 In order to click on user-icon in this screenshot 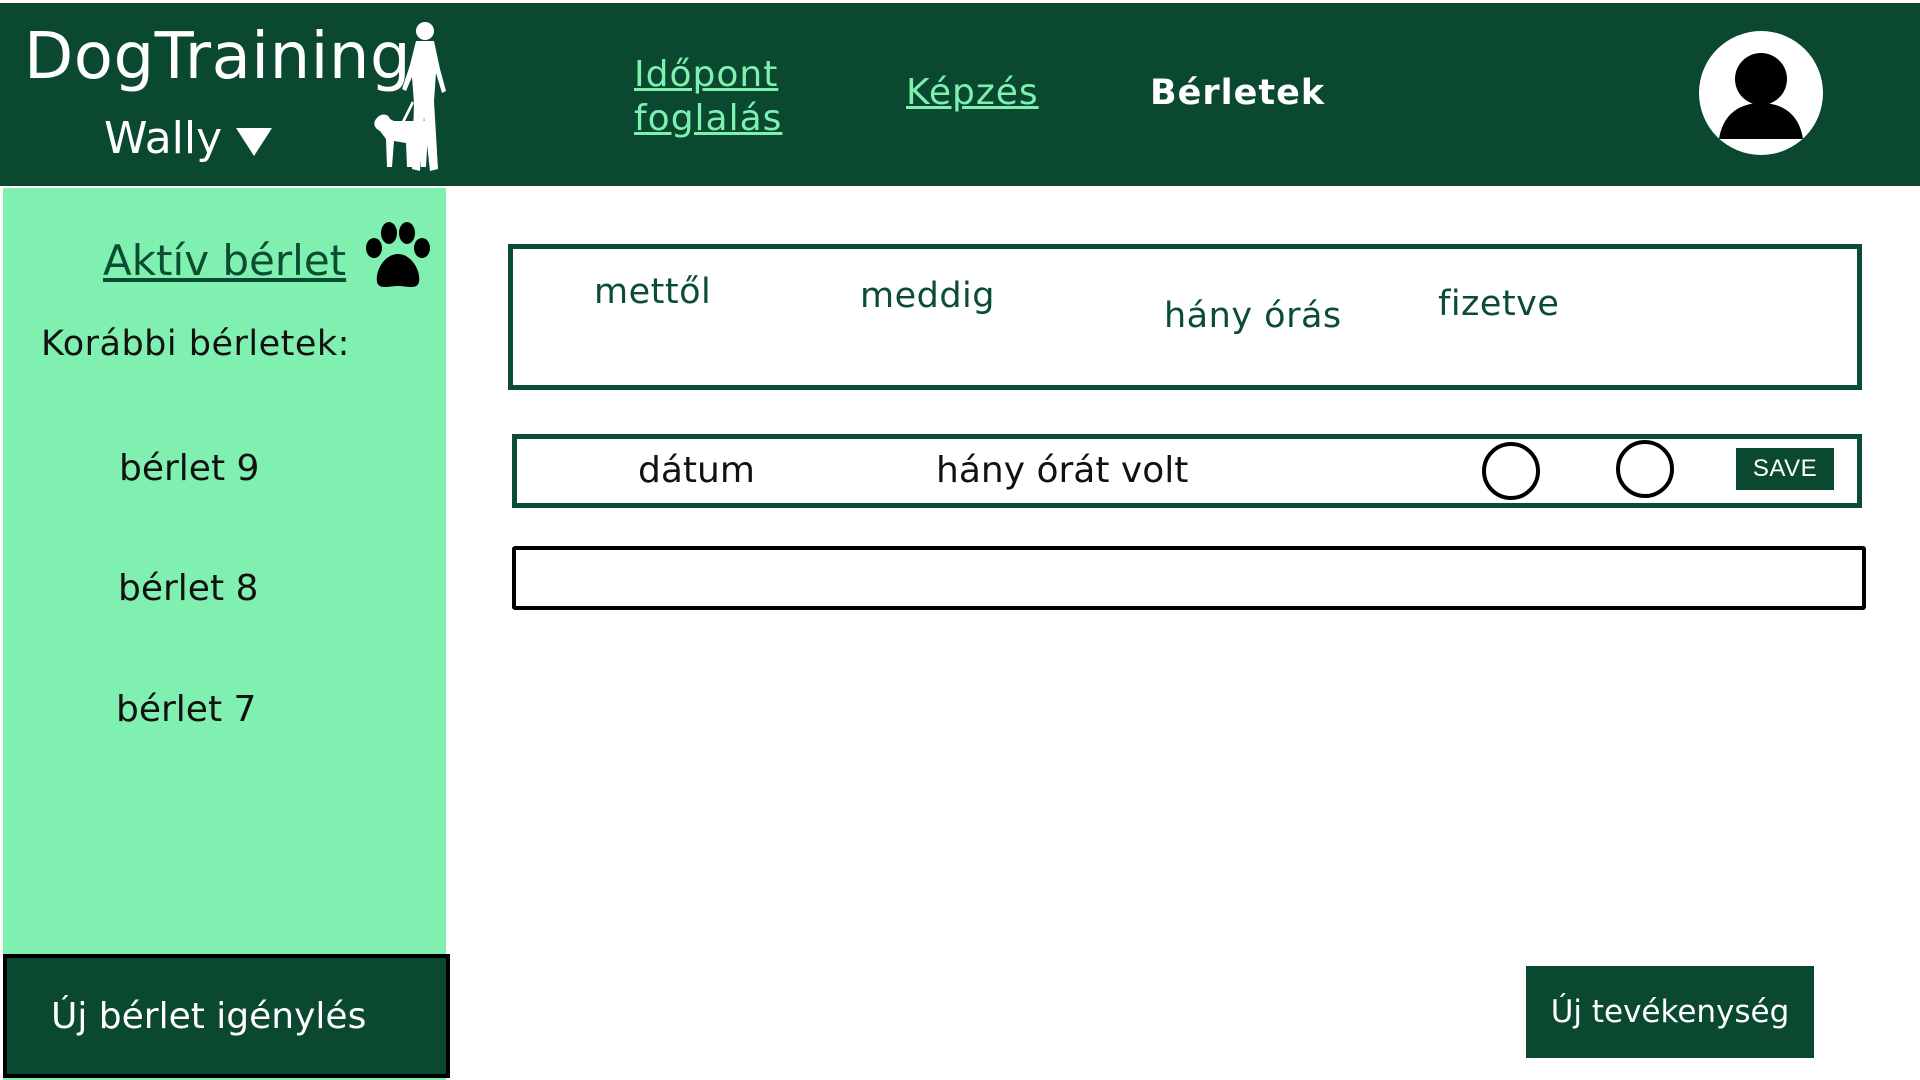, I will do `click(1761, 96)`.